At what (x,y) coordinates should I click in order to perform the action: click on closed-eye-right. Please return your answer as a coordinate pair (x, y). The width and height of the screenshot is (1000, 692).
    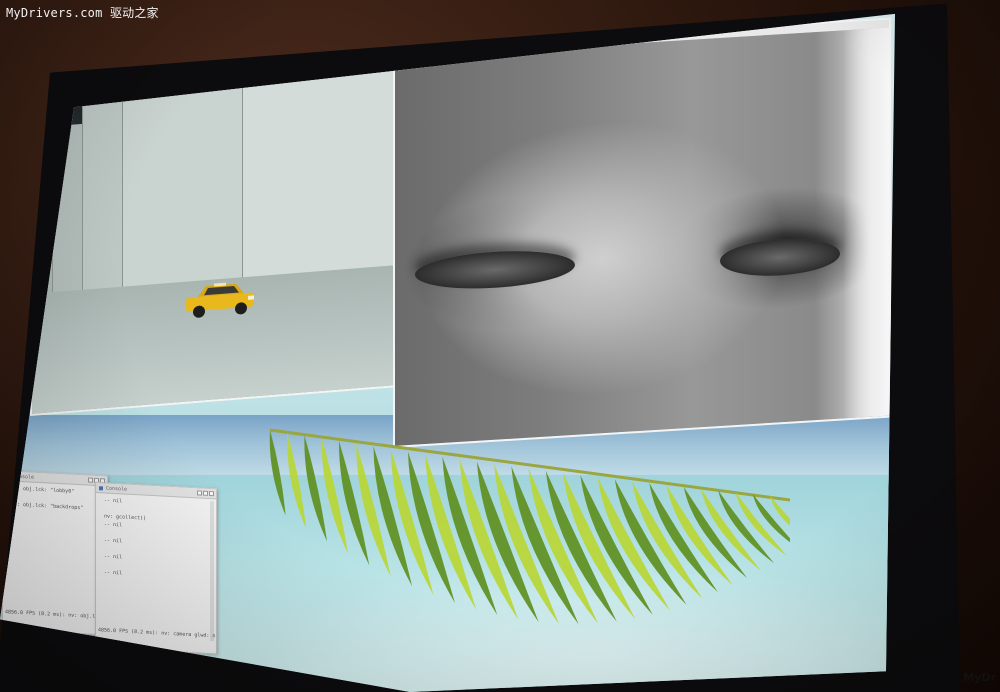
    Looking at the image, I should click on (780, 257).